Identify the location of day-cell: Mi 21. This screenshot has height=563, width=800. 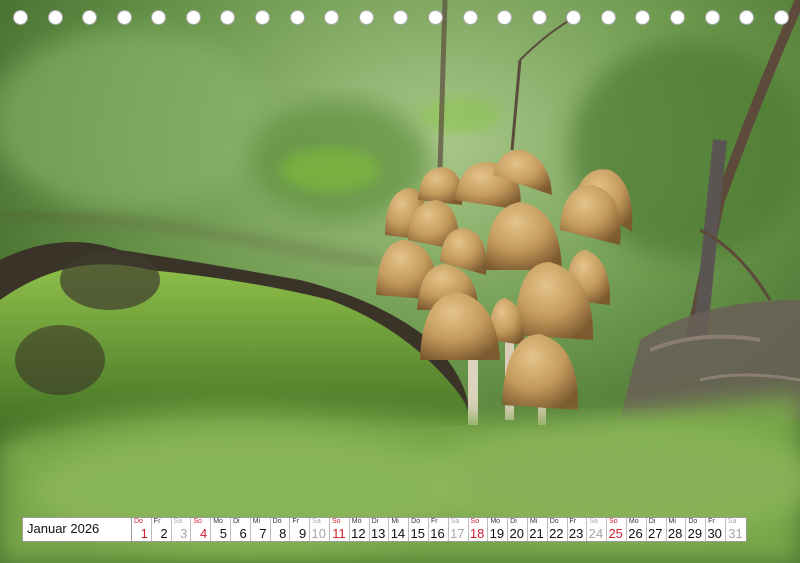
(538, 529).